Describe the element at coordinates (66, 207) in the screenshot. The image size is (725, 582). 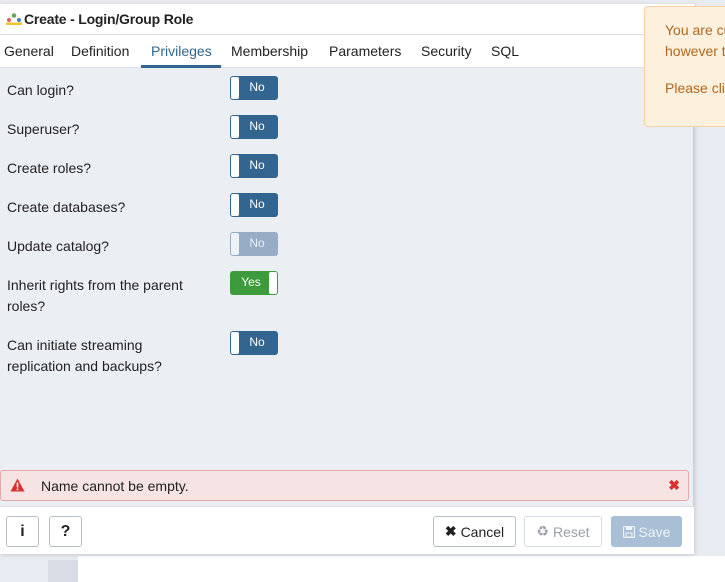
I see `create-databases-label: Create databases?` at that location.